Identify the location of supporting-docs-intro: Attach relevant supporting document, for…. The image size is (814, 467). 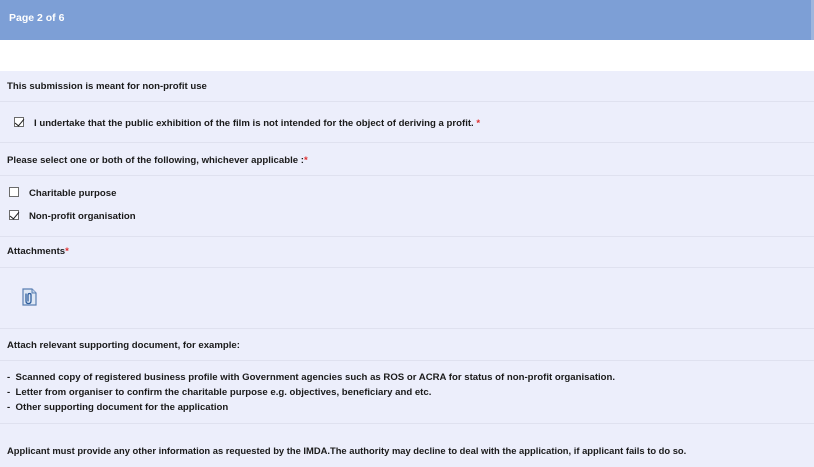
(123, 345).